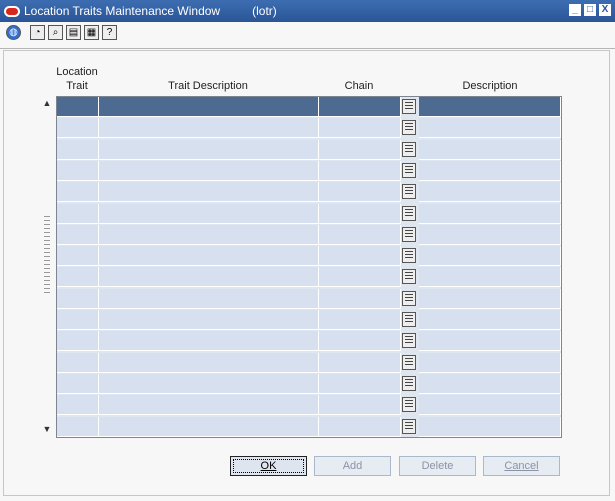 This screenshot has height=501, width=615. I want to click on close-button: X, so click(605, 10).